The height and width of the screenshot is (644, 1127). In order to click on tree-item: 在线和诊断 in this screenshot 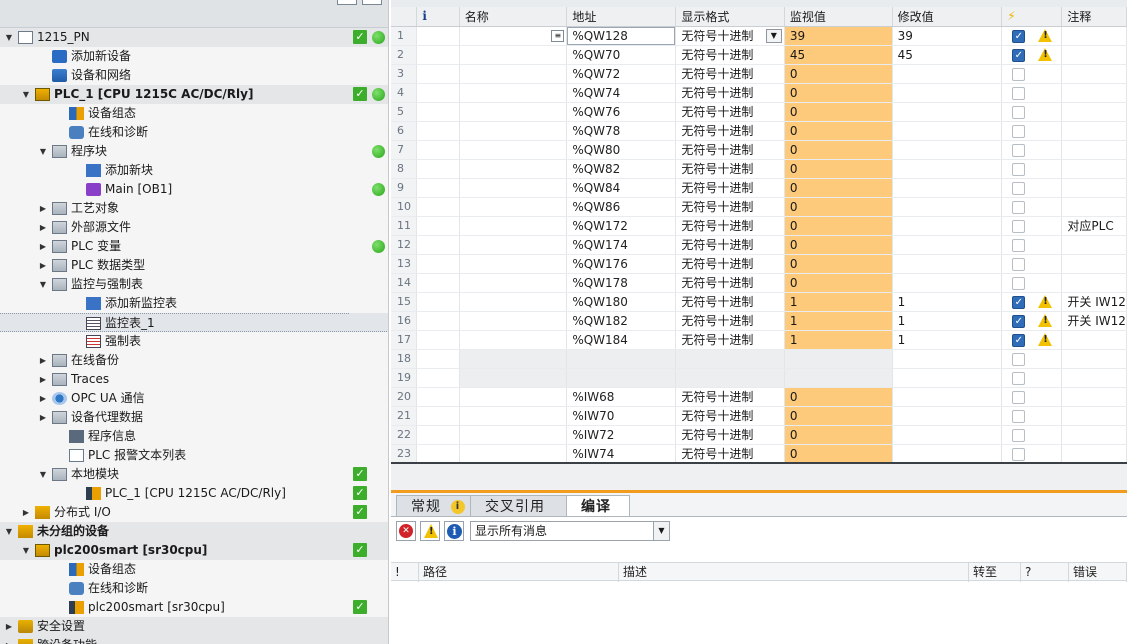, I will do `click(194, 588)`.